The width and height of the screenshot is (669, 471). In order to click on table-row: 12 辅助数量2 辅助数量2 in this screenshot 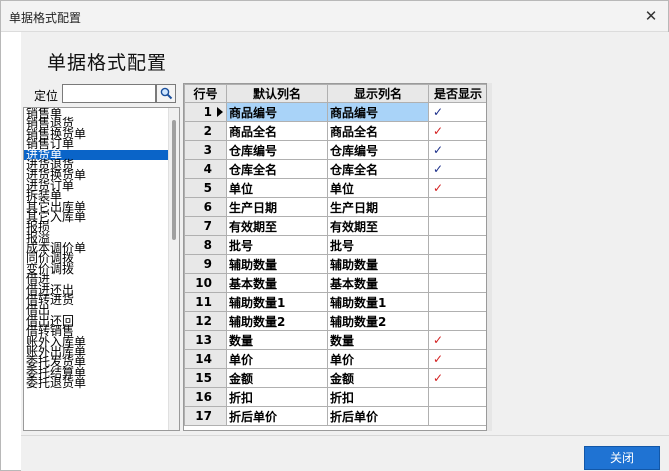, I will do `click(335, 321)`.